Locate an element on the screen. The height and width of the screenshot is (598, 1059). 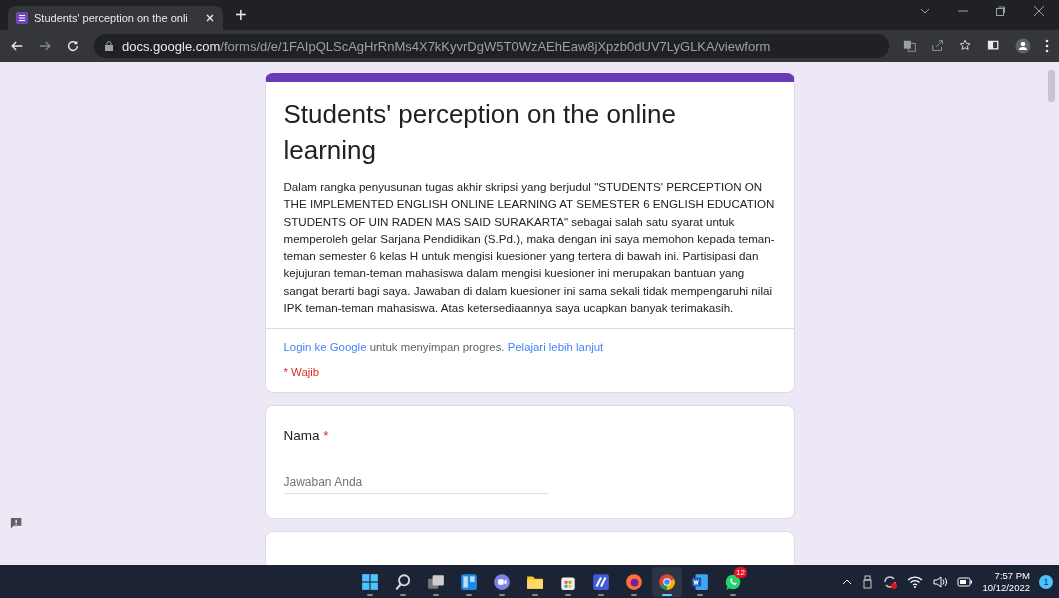
question-label: Nama * is located at coordinates (306, 436).